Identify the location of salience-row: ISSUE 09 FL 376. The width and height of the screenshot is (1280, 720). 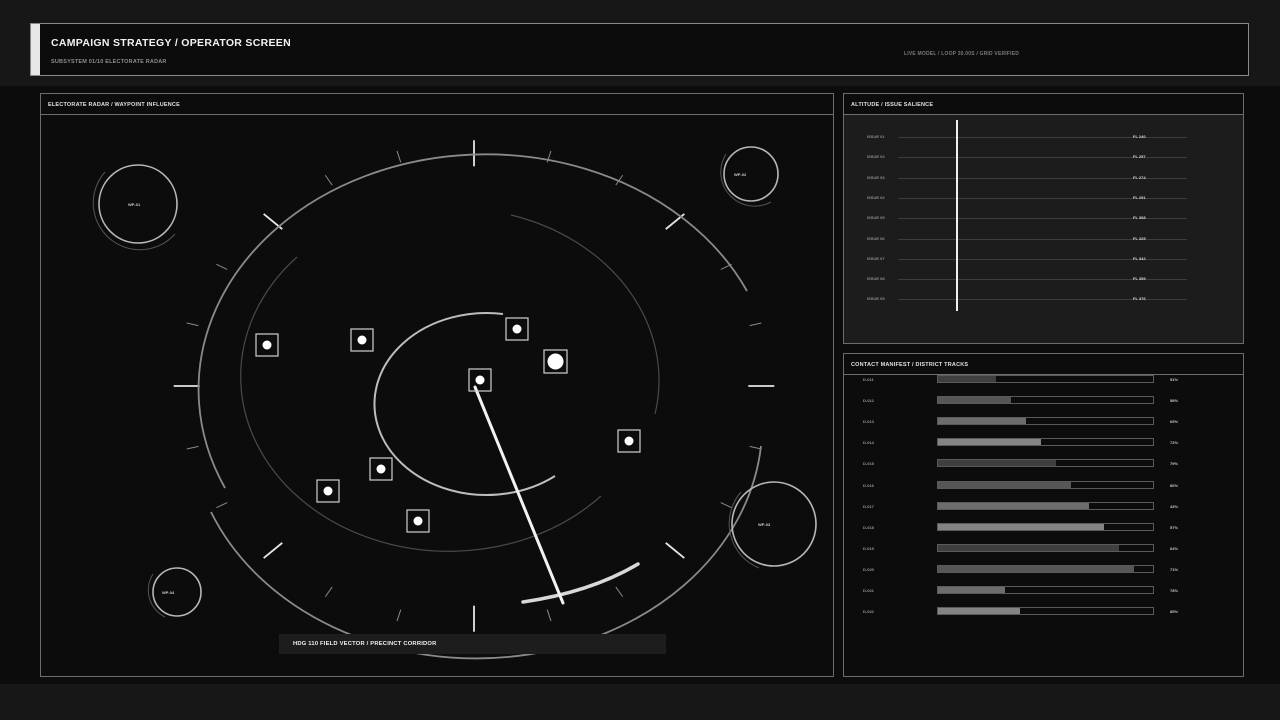
(1043, 300).